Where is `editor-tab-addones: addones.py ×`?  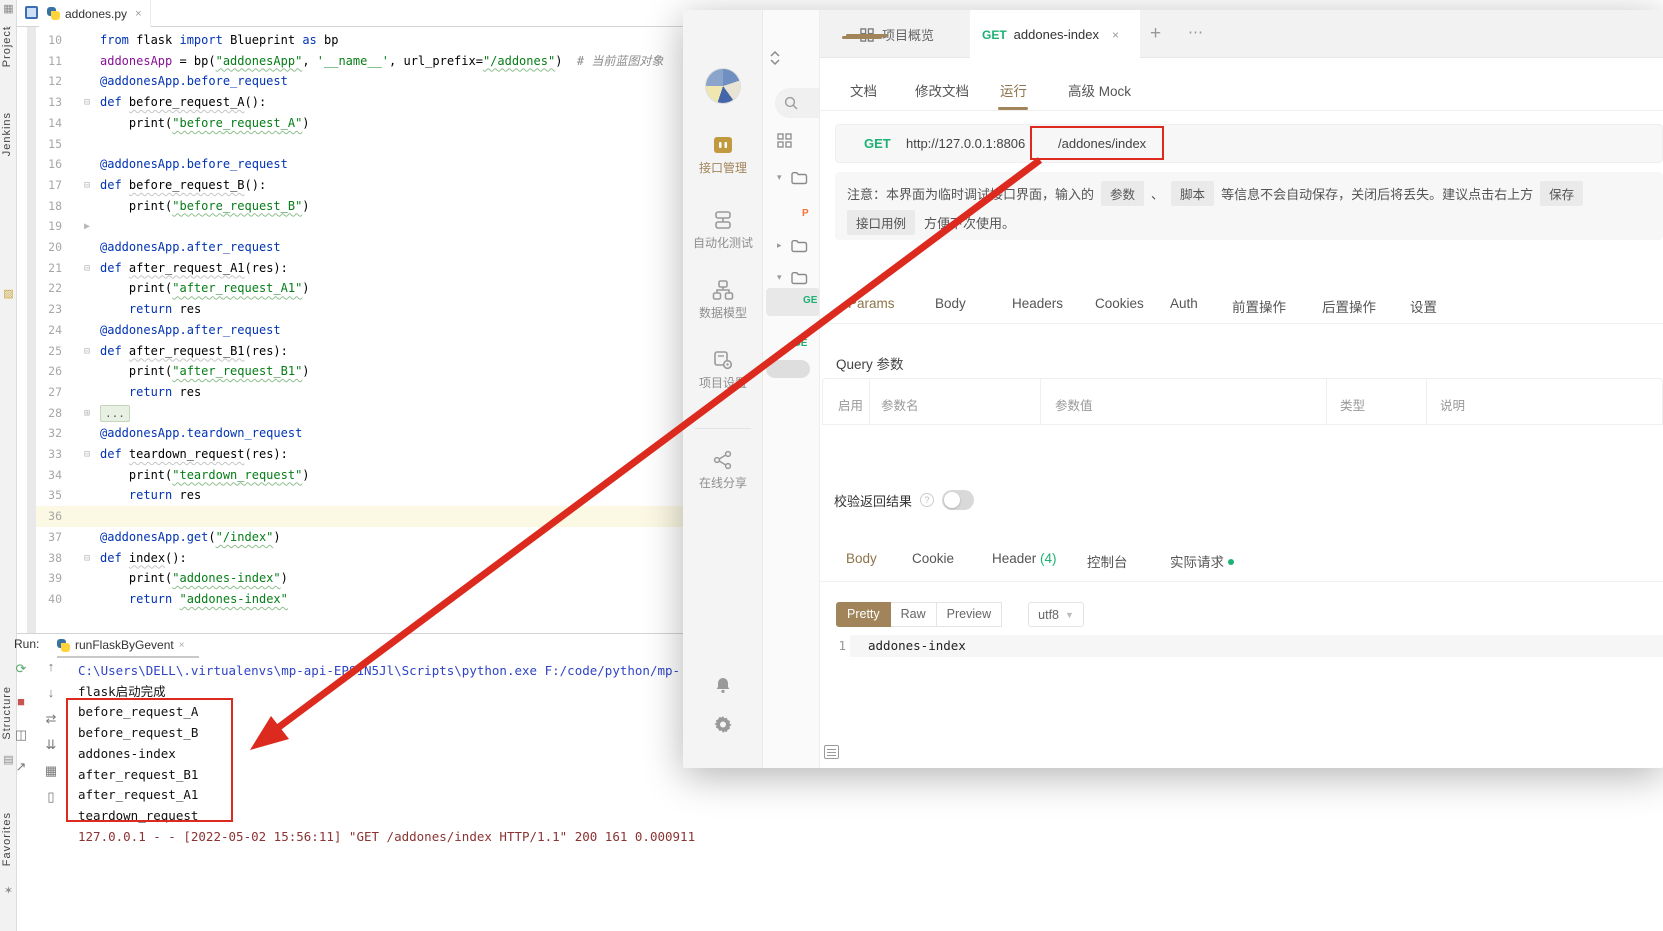
editor-tab-addones: addones.py × is located at coordinates (95, 13).